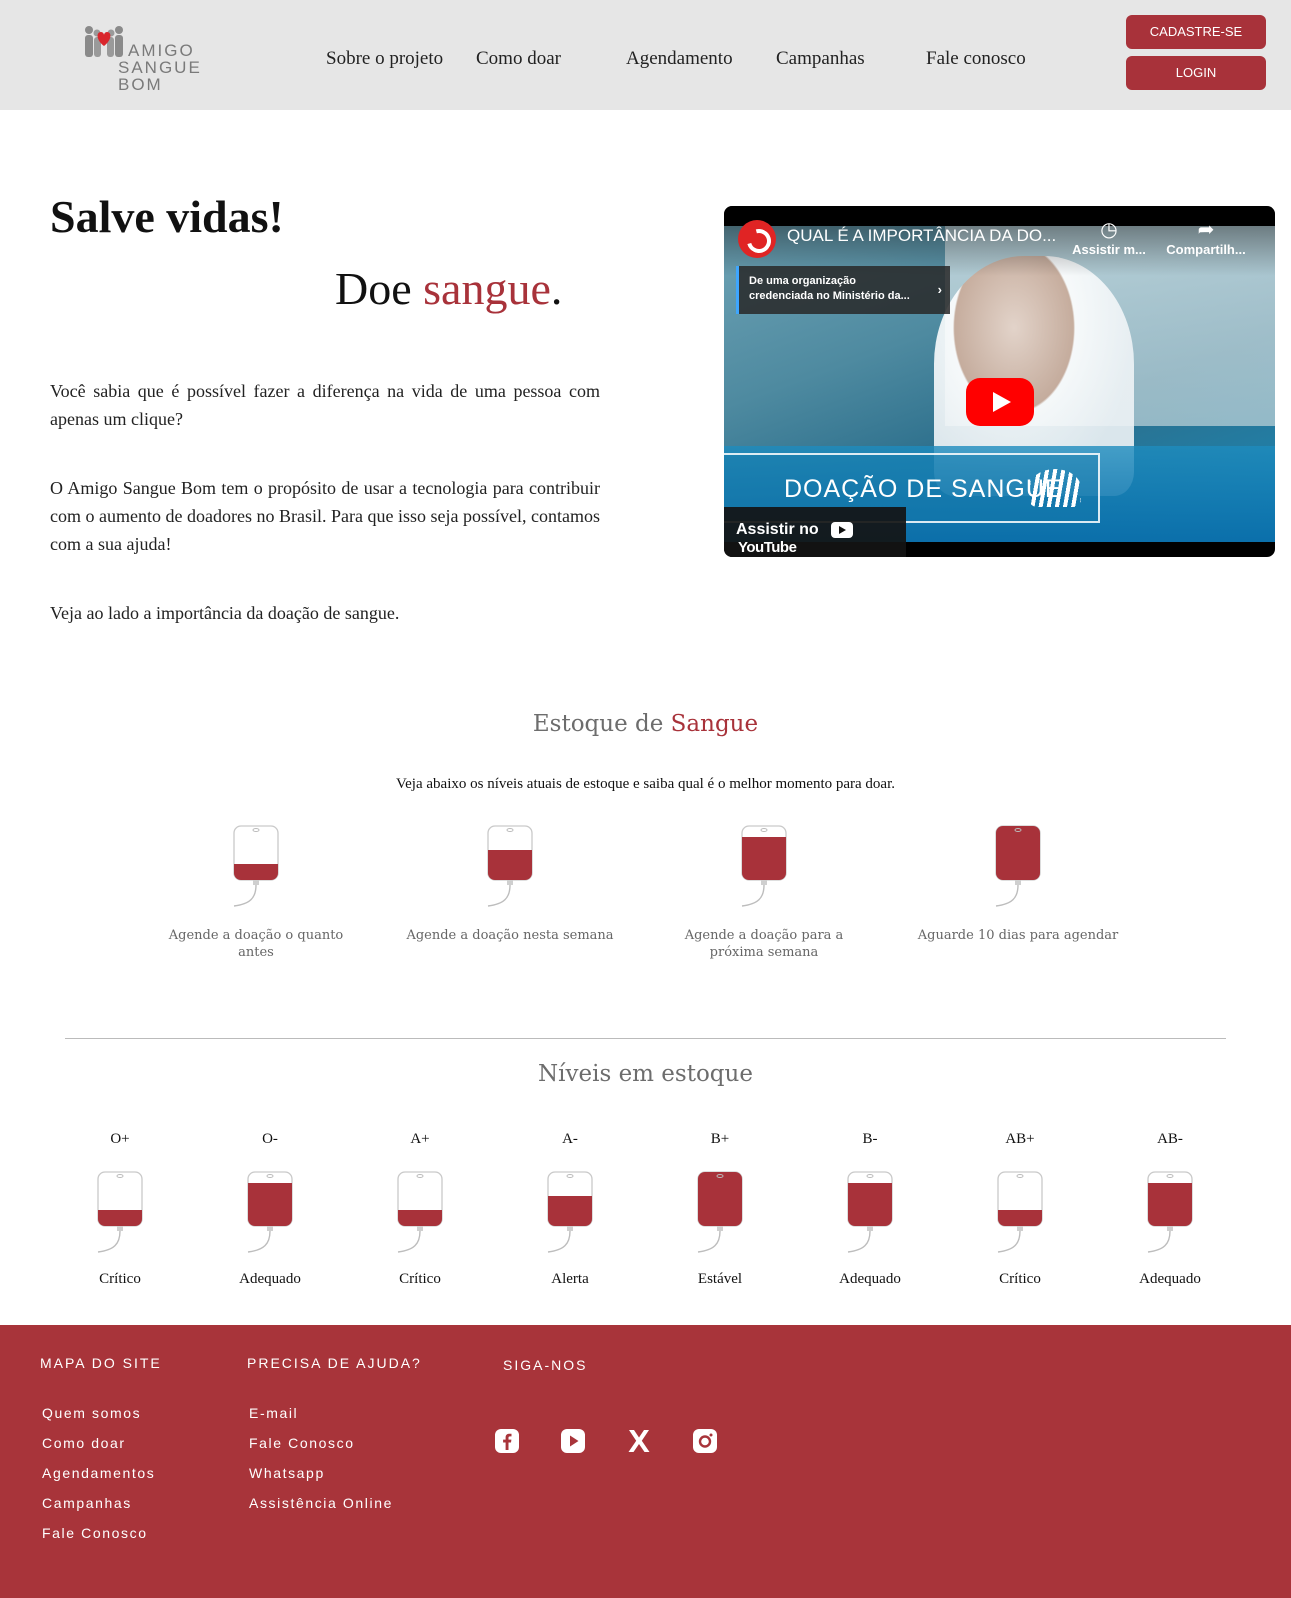  What do you see at coordinates (679, 59) in the screenshot?
I see `nav-agendamento: Agendamento` at bounding box center [679, 59].